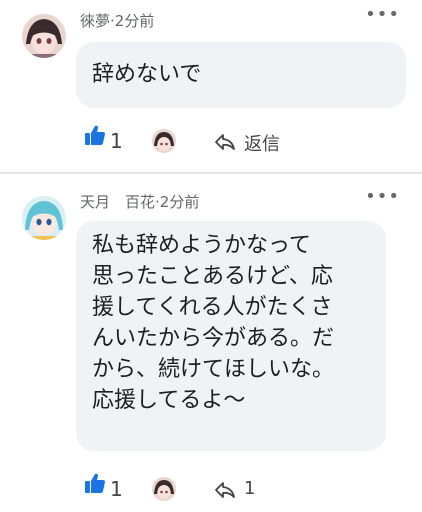 The image size is (422, 512). What do you see at coordinates (213, 338) in the screenshot?
I see `comment-text-line: んいたから今がある。だ` at bounding box center [213, 338].